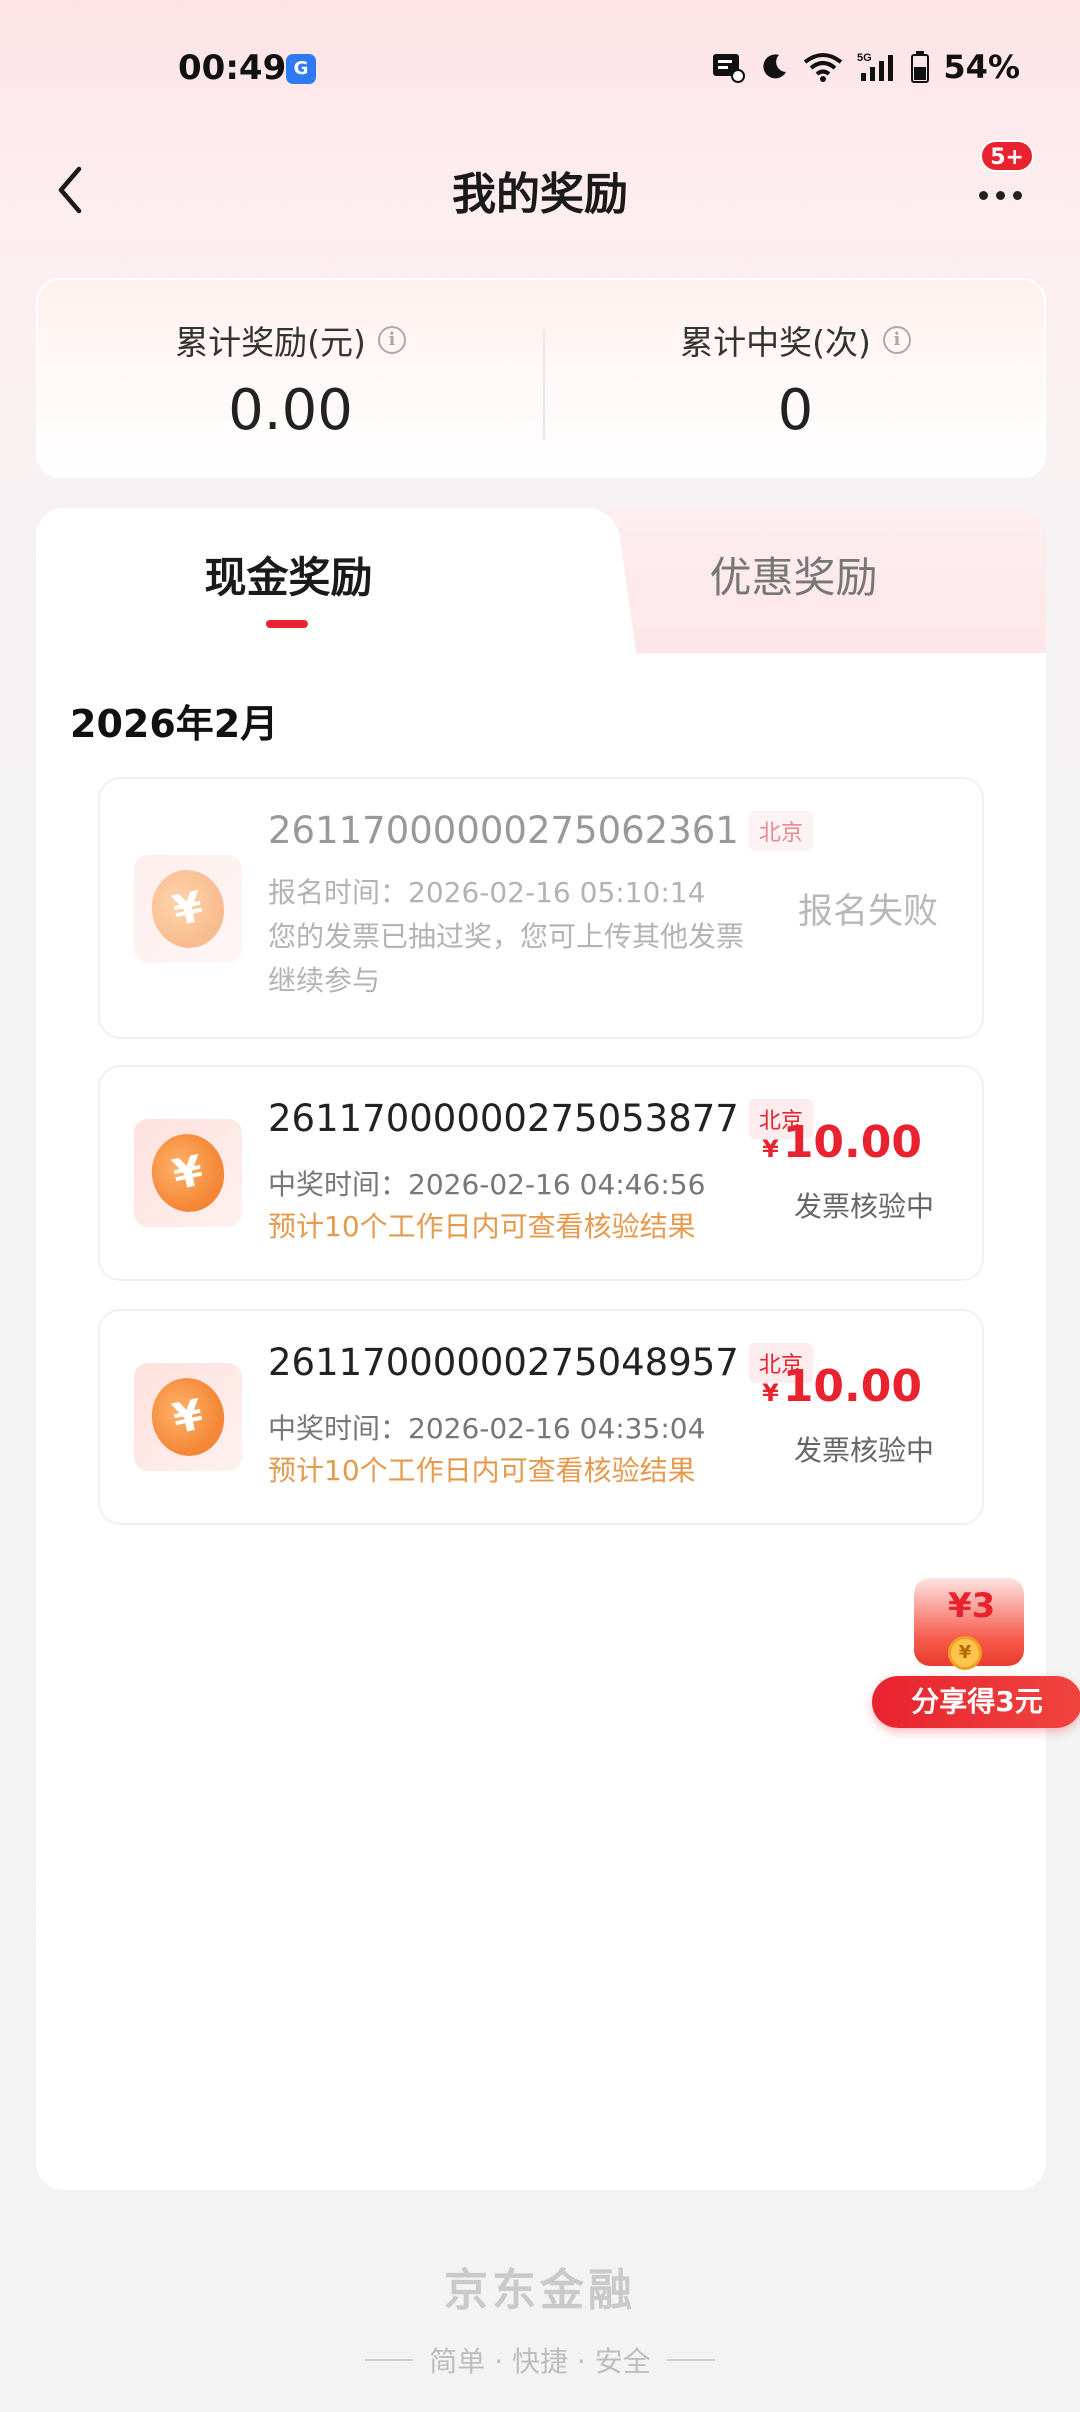 The image size is (1080, 2412). What do you see at coordinates (795, 410) in the screenshot?
I see `total-wins-value: 0` at bounding box center [795, 410].